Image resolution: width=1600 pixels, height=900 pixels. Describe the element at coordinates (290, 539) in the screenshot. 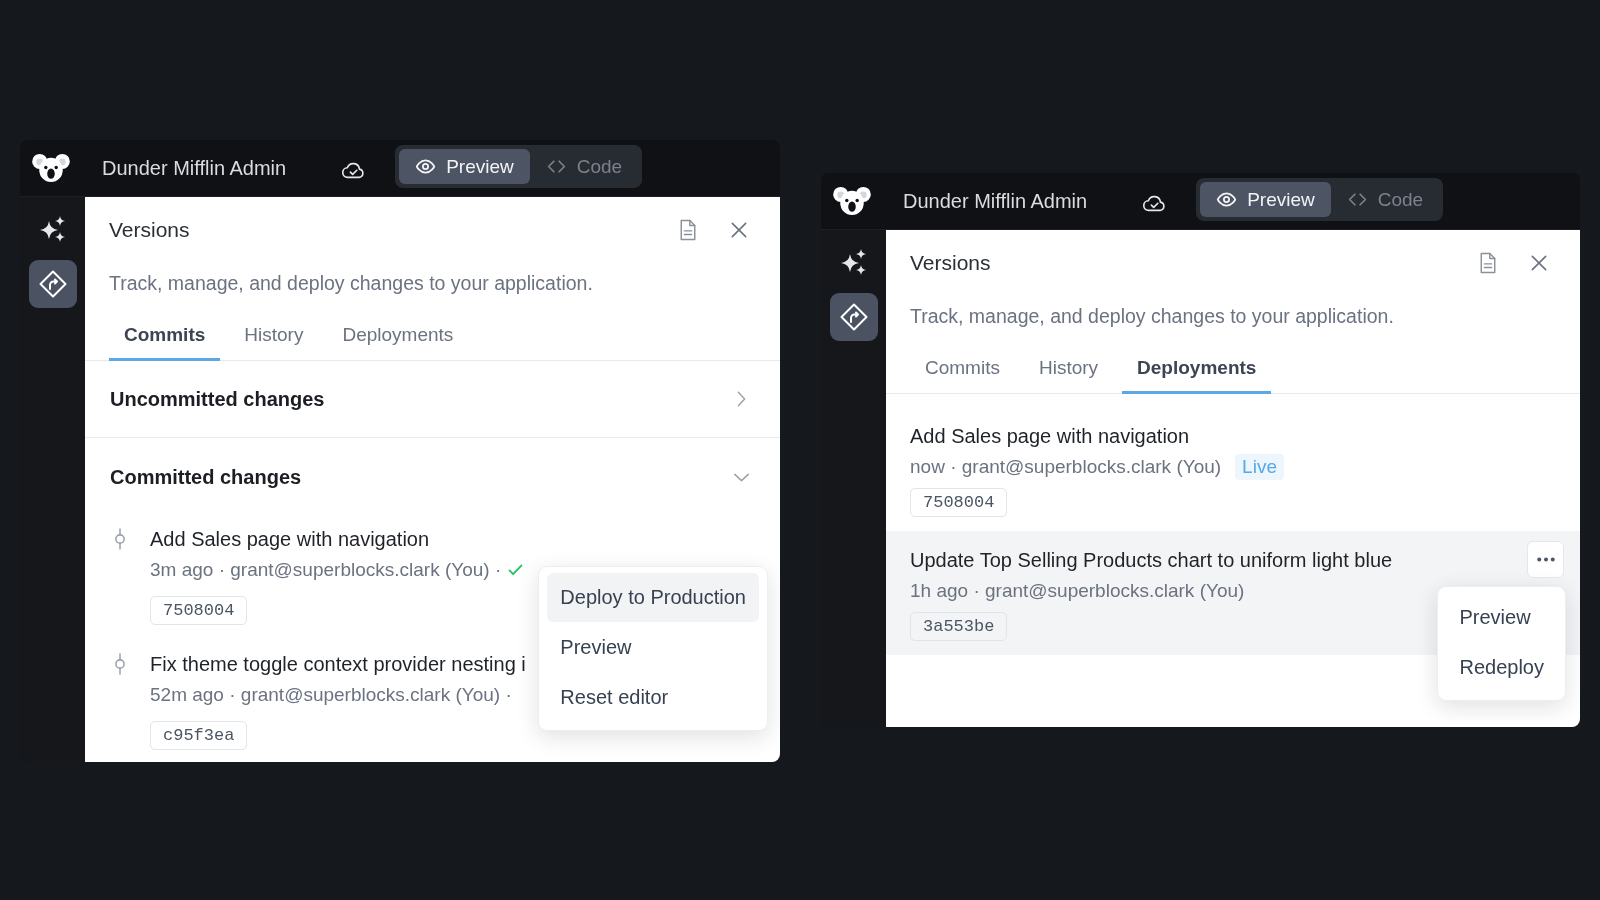

I see `commit-title: Add Sales page with navigation` at that location.